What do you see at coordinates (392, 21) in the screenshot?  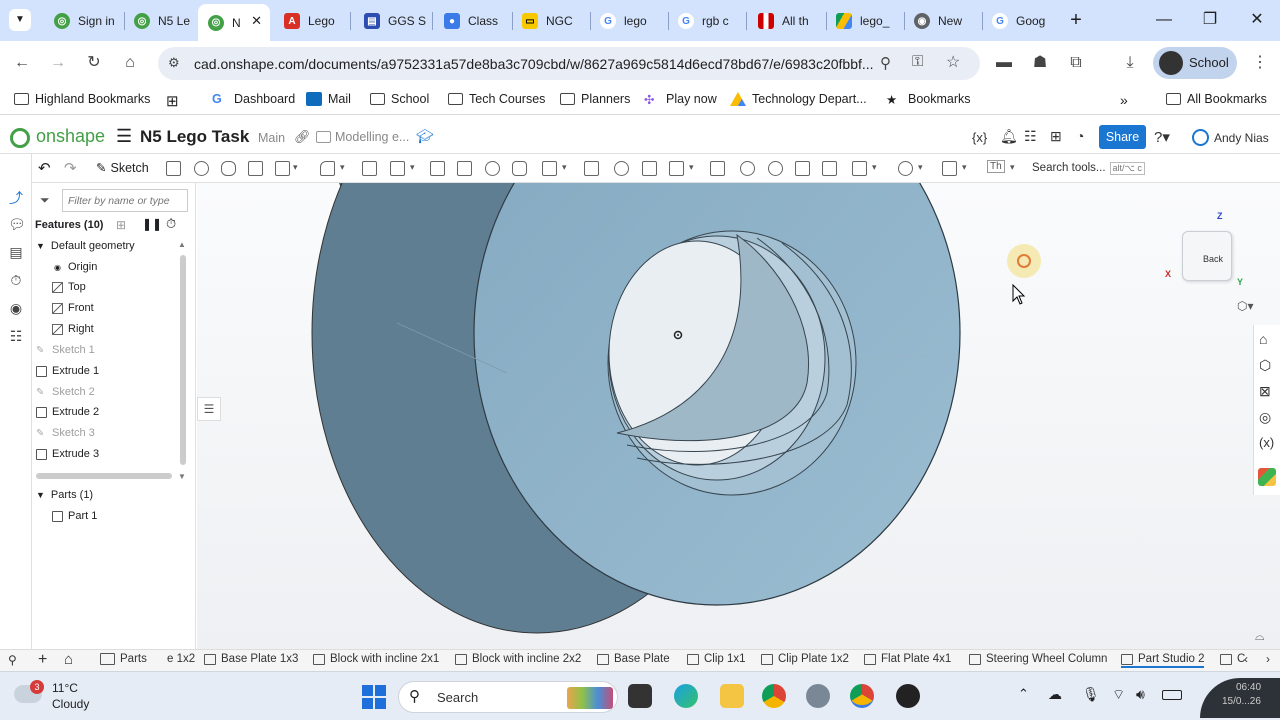 I see `browser-tab-5: ▤ GGS S` at bounding box center [392, 21].